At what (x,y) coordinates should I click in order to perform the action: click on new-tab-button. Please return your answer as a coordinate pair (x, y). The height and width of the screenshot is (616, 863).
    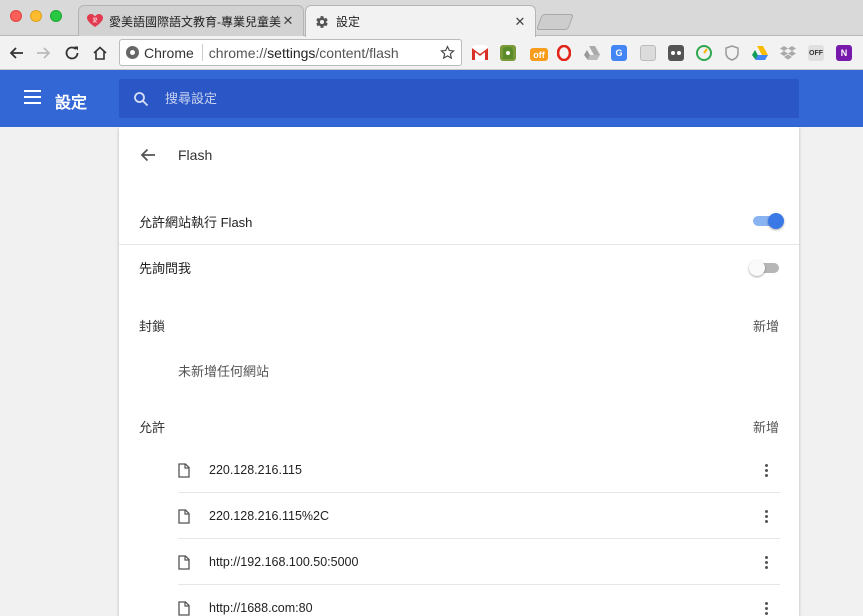
    Looking at the image, I should click on (555, 22).